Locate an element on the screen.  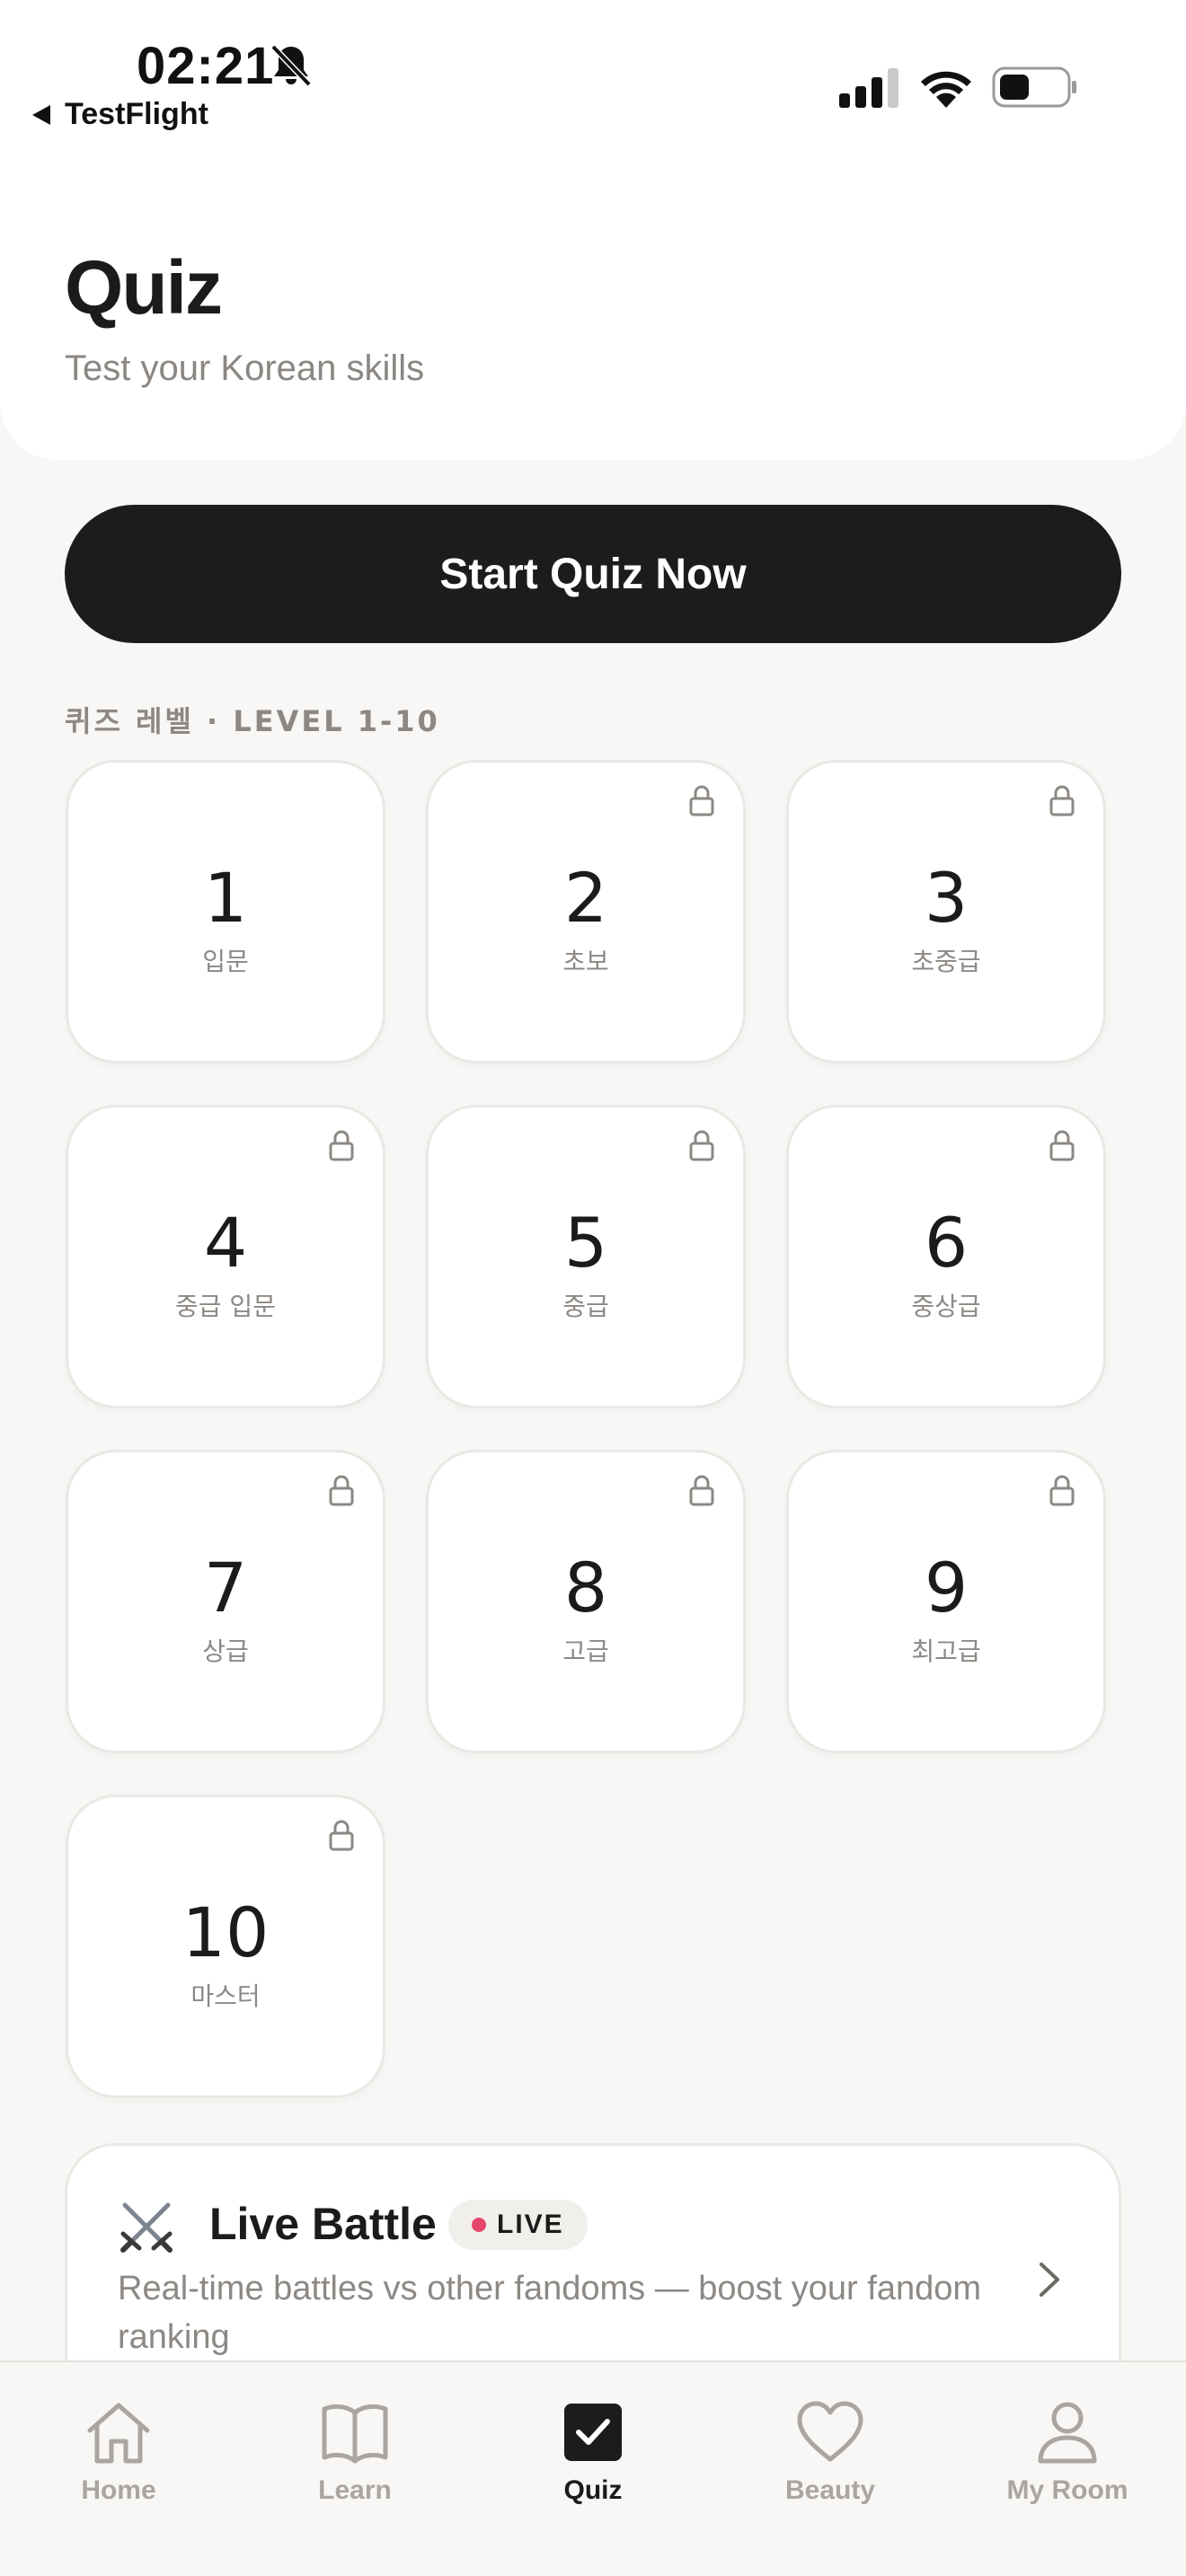
levels-section-label: 퀴즈 레벨 · LEVEL 1-10 is located at coordinates (253, 721).